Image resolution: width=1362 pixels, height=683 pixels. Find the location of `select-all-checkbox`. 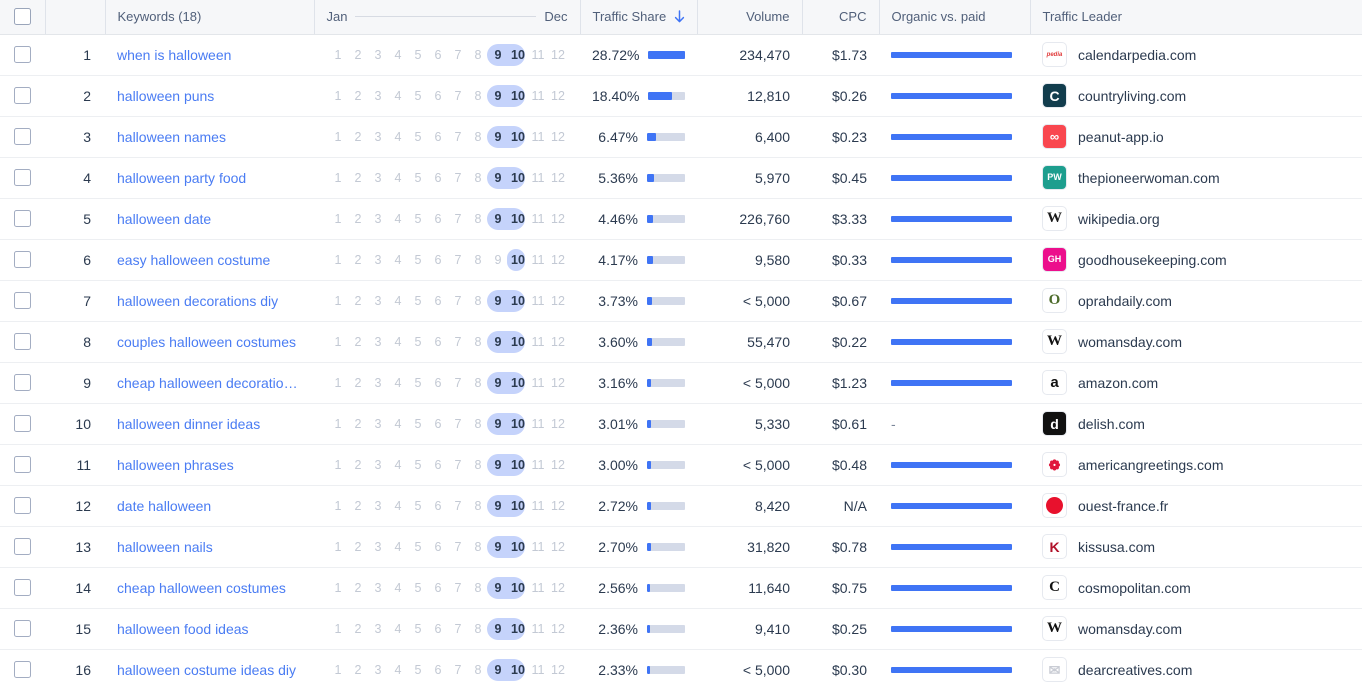

select-all-checkbox is located at coordinates (22, 17).